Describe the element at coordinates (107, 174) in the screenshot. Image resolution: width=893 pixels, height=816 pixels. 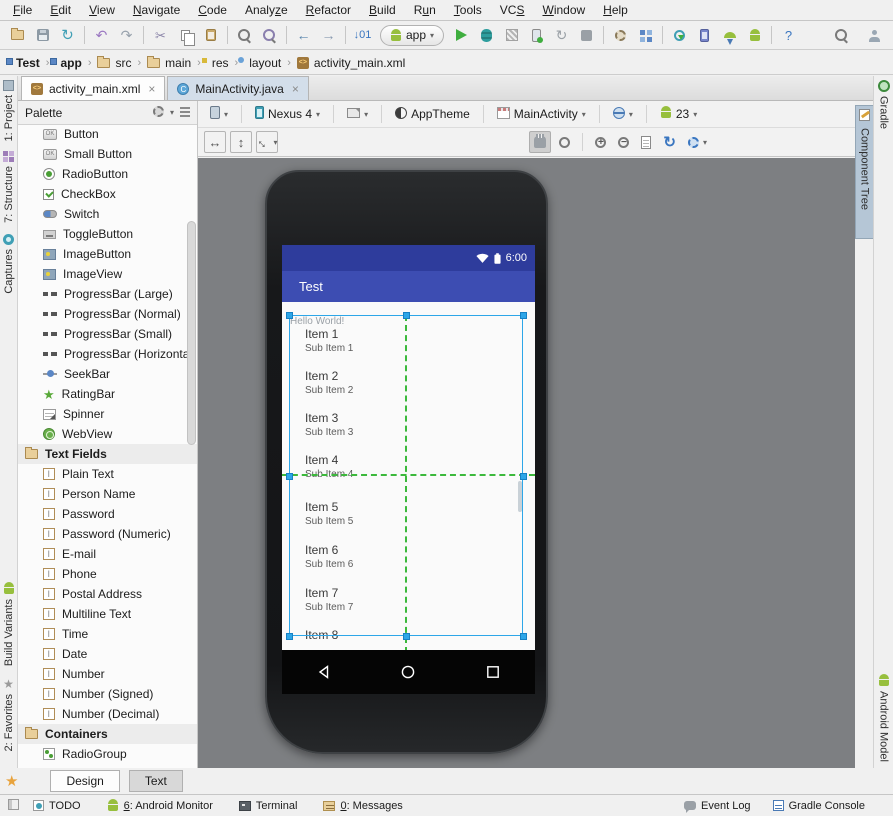
I see `palette-item-radiobutton: RadioButton` at that location.